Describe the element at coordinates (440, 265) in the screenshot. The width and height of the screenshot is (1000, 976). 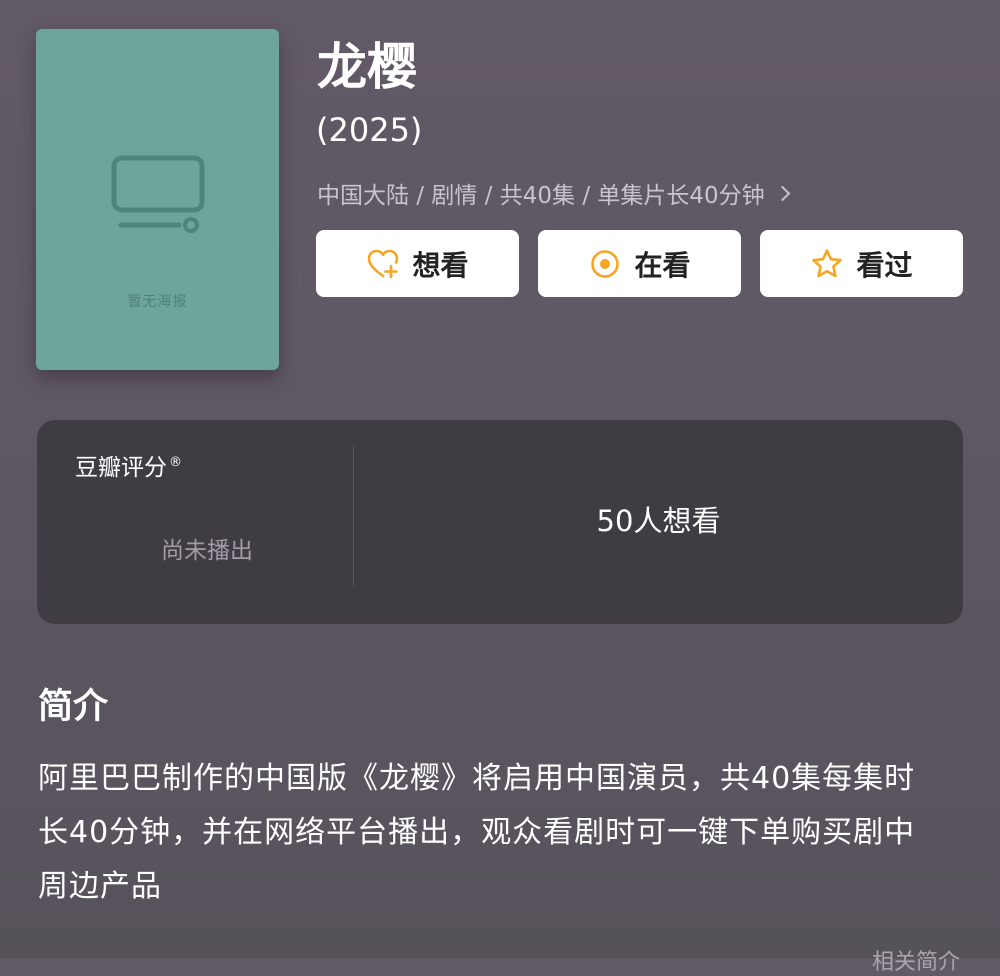
I see `want-to-watch-label: 想看` at that location.